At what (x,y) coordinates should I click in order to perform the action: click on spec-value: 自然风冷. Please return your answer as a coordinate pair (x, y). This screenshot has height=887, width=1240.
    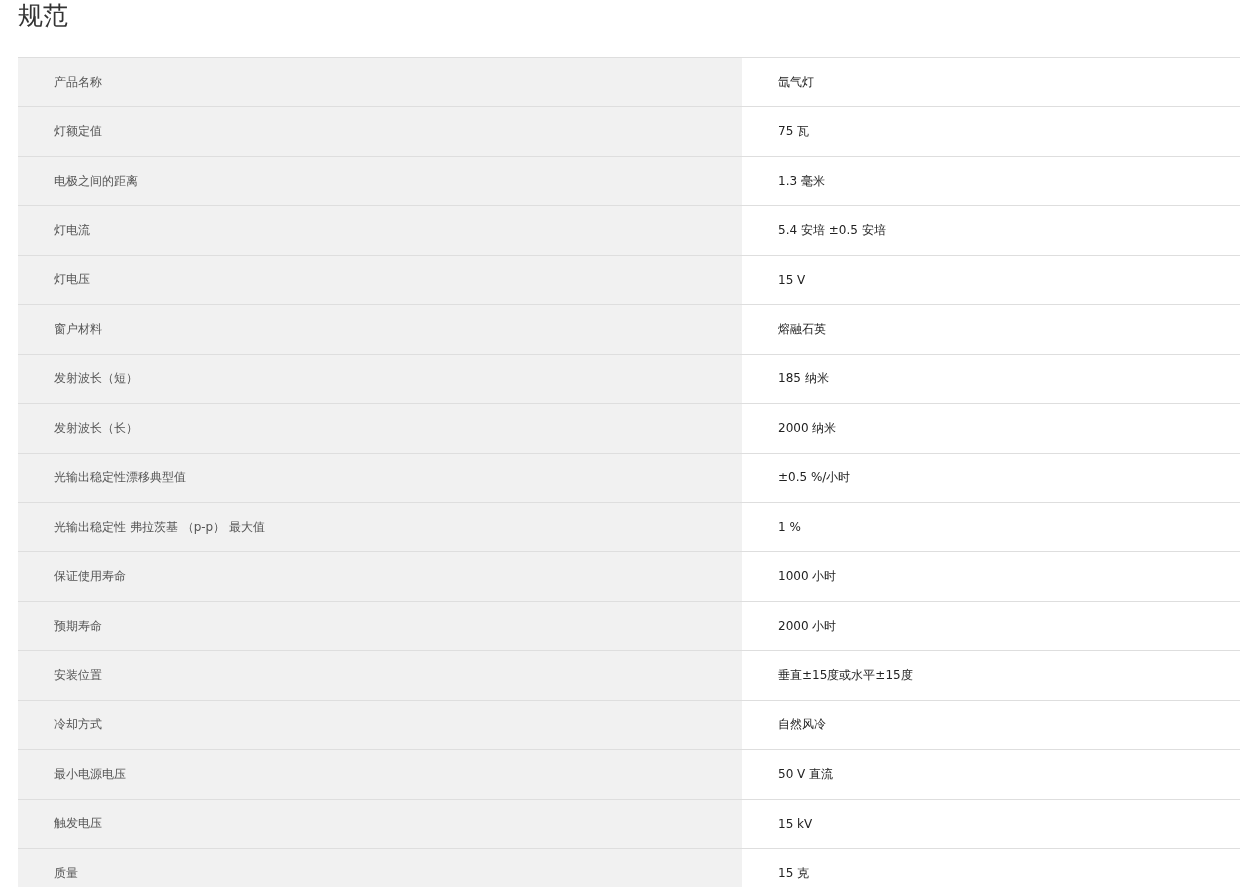
    Looking at the image, I should click on (802, 725).